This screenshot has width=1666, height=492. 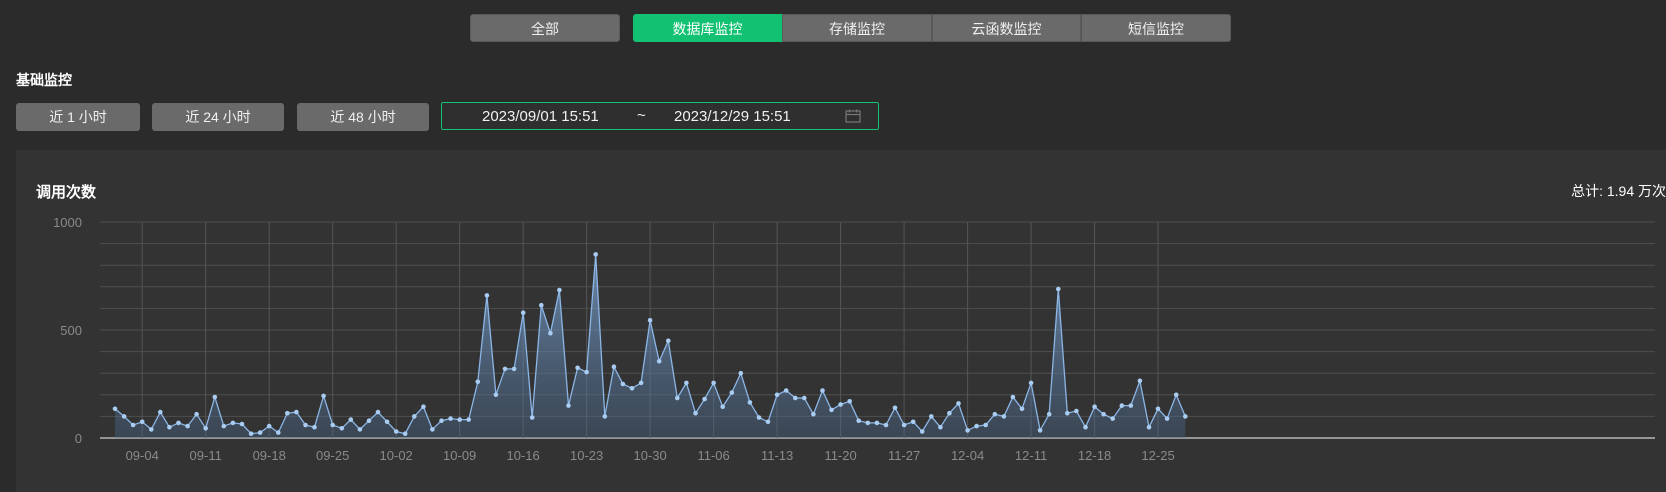 What do you see at coordinates (67, 222) in the screenshot?
I see `y-tick-label: 1000` at bounding box center [67, 222].